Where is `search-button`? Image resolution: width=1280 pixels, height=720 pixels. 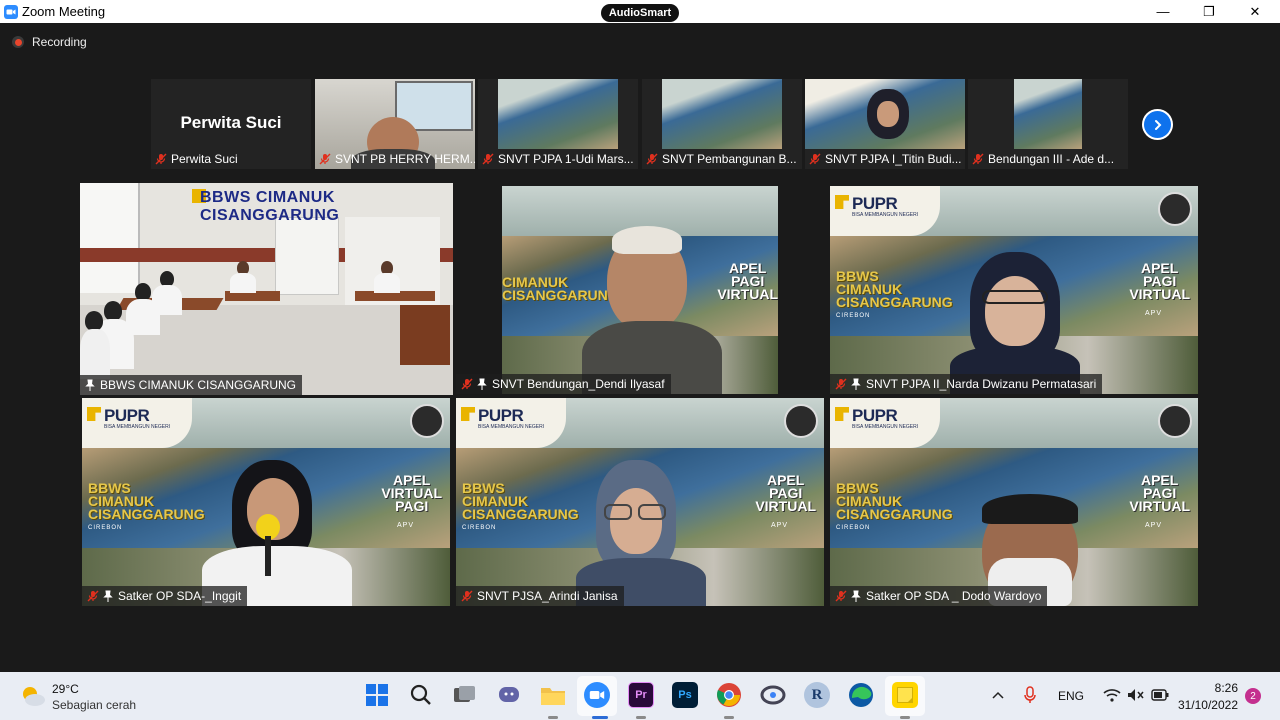
search-button is located at coordinates (421, 695).